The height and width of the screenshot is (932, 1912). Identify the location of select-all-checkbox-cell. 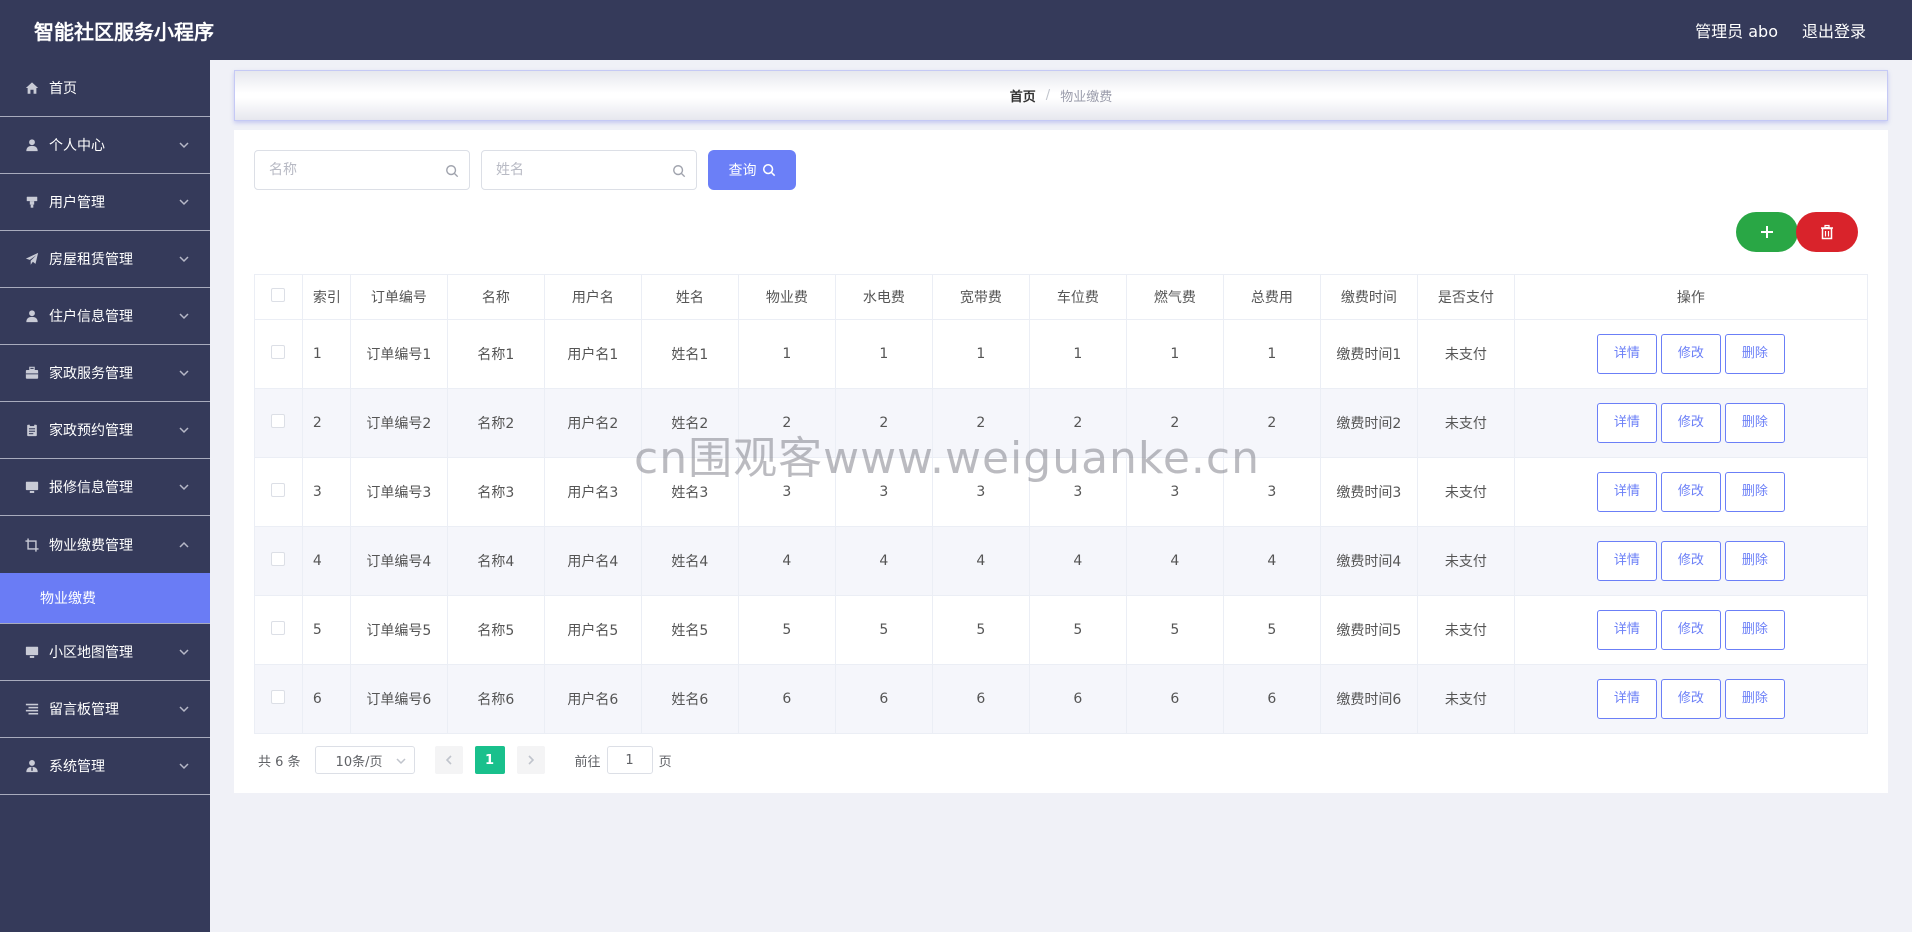
(278, 297).